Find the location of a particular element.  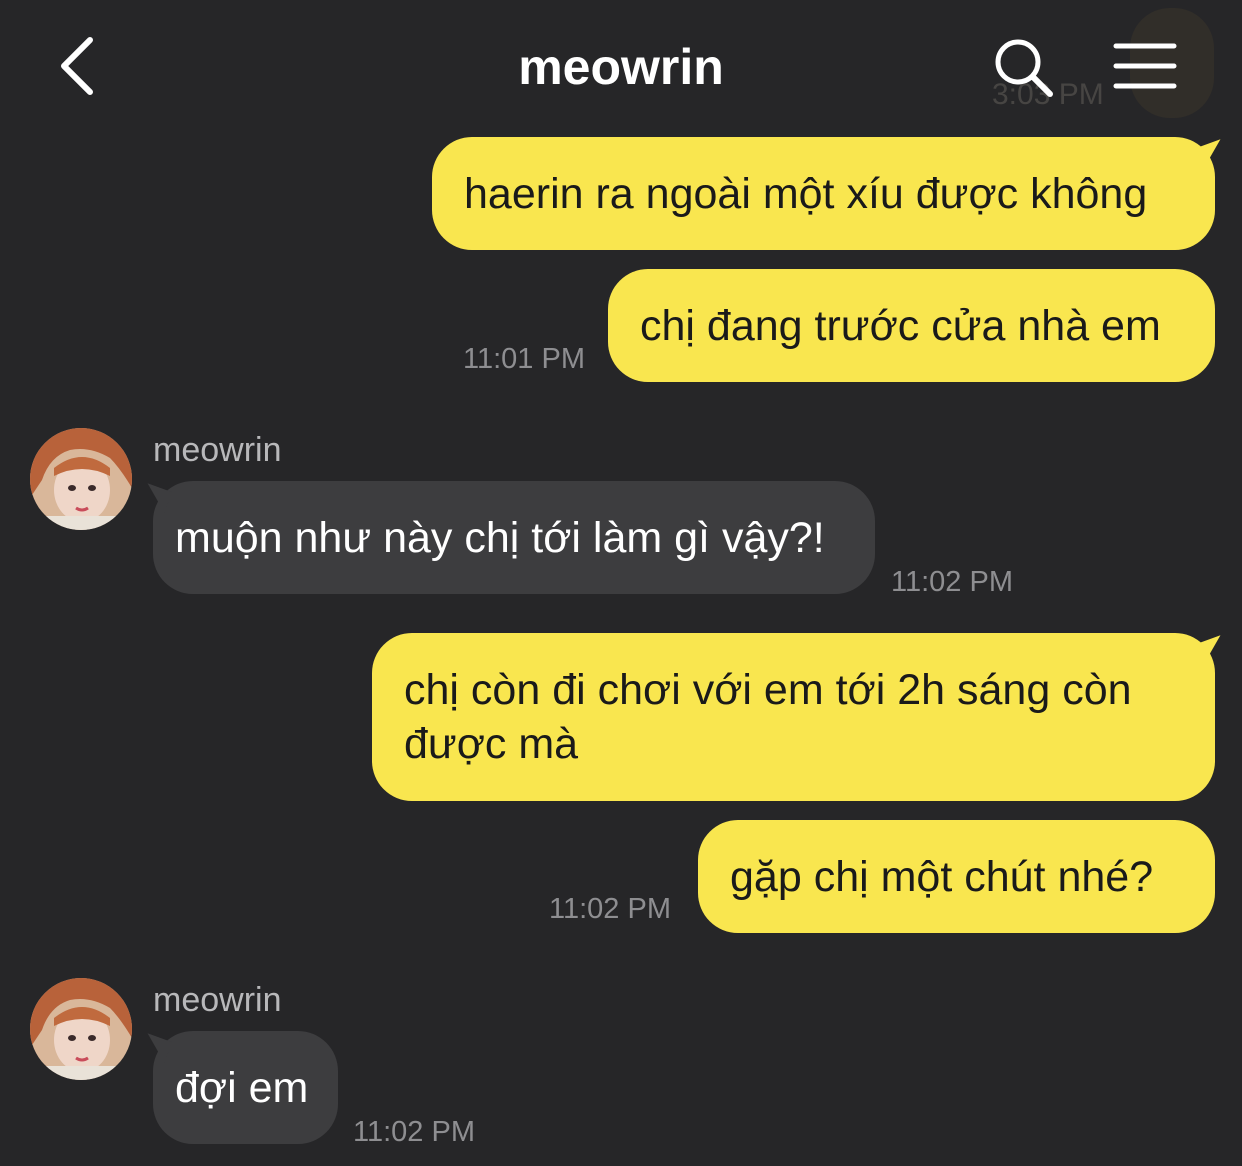

message-text: haerin ra ngoài một xíu được không is located at coordinates (806, 194).